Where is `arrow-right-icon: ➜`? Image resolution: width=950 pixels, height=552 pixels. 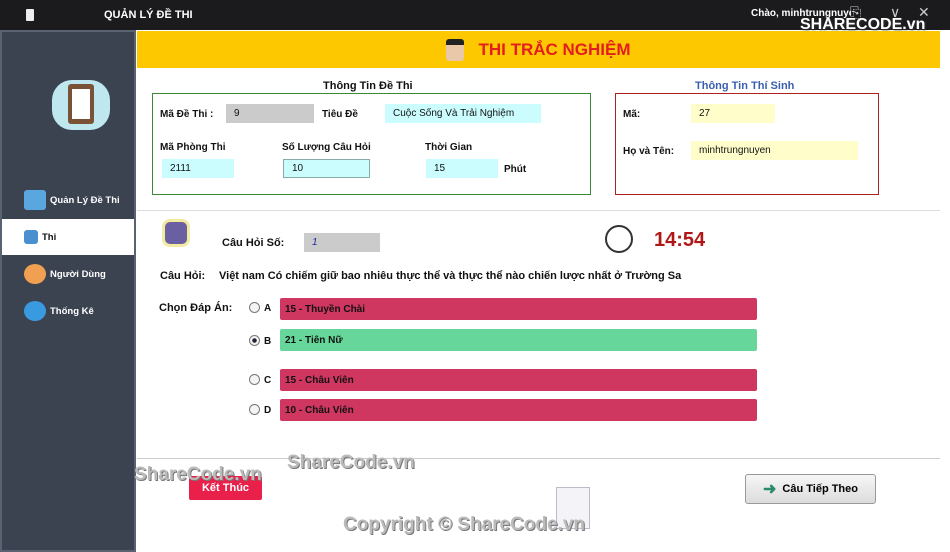 arrow-right-icon: ➜ is located at coordinates (770, 489).